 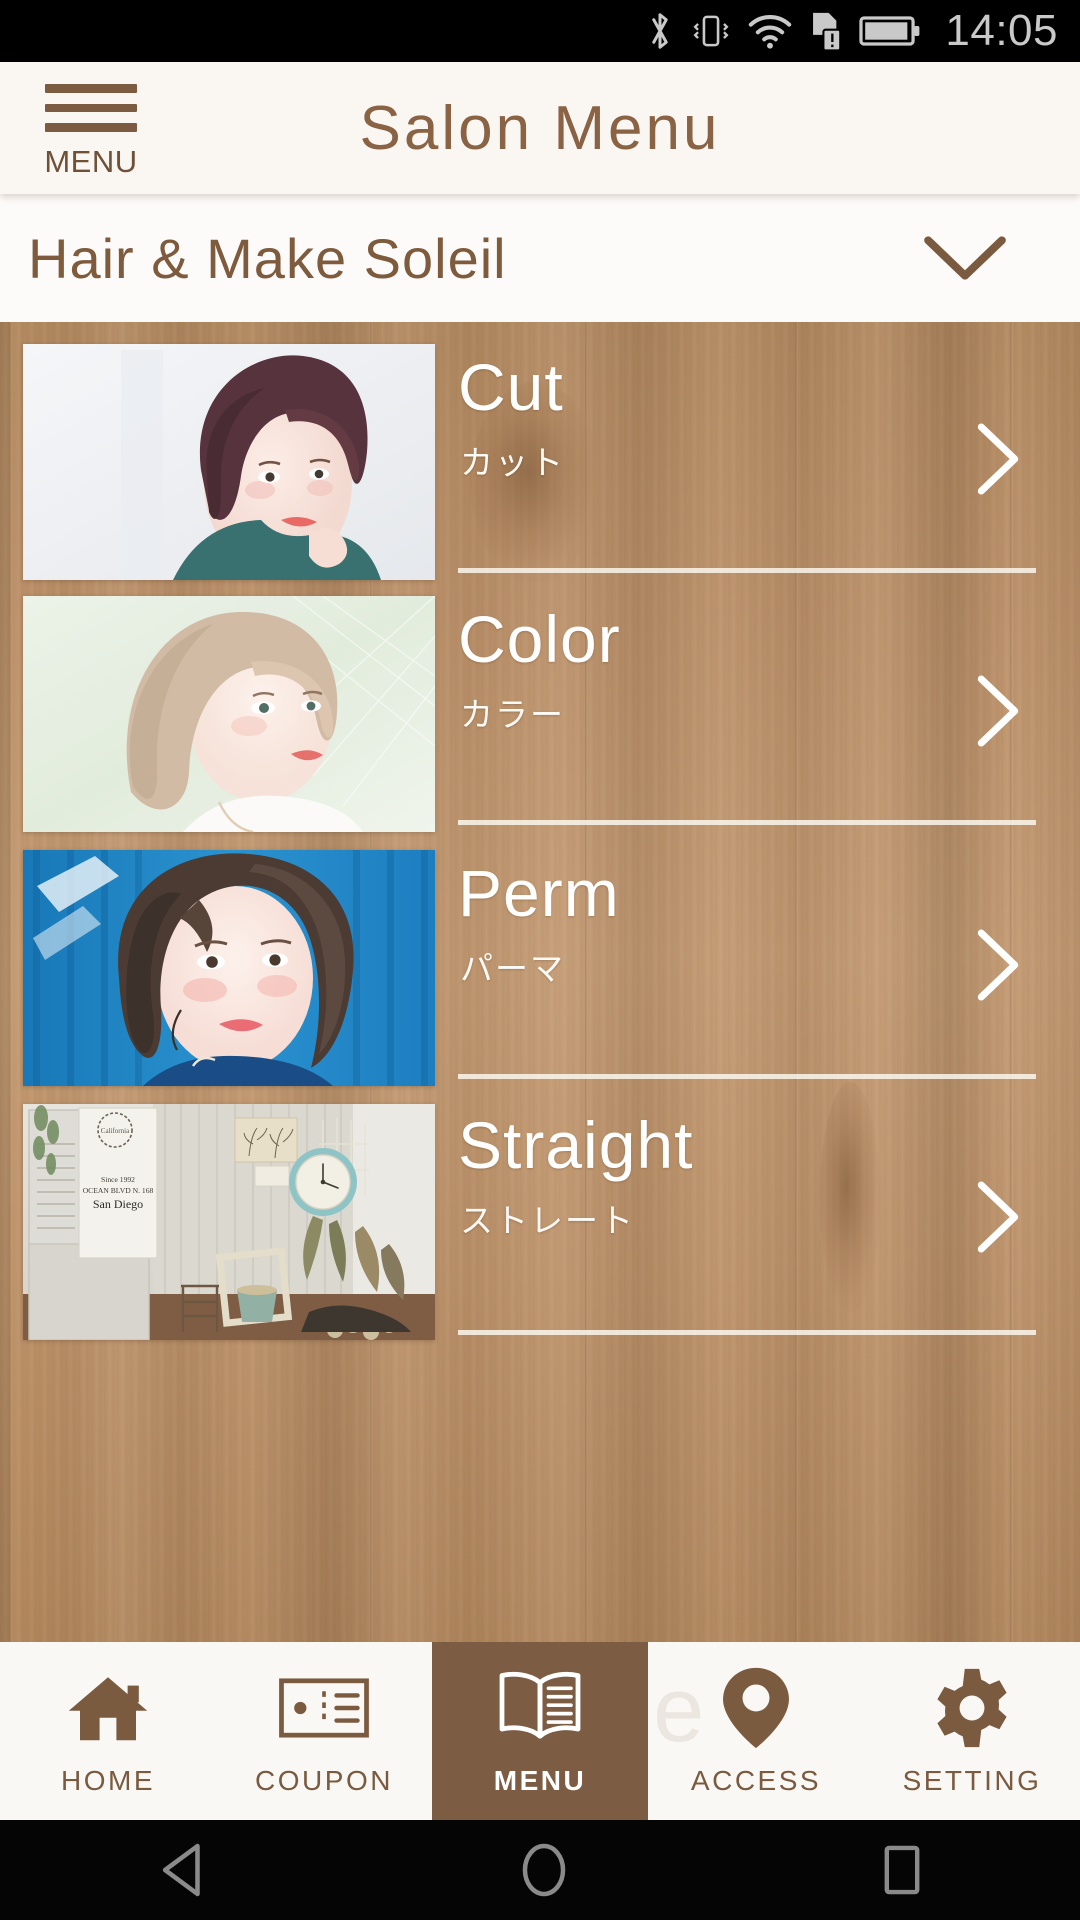 I want to click on gear-icon, so click(x=972, y=1708).